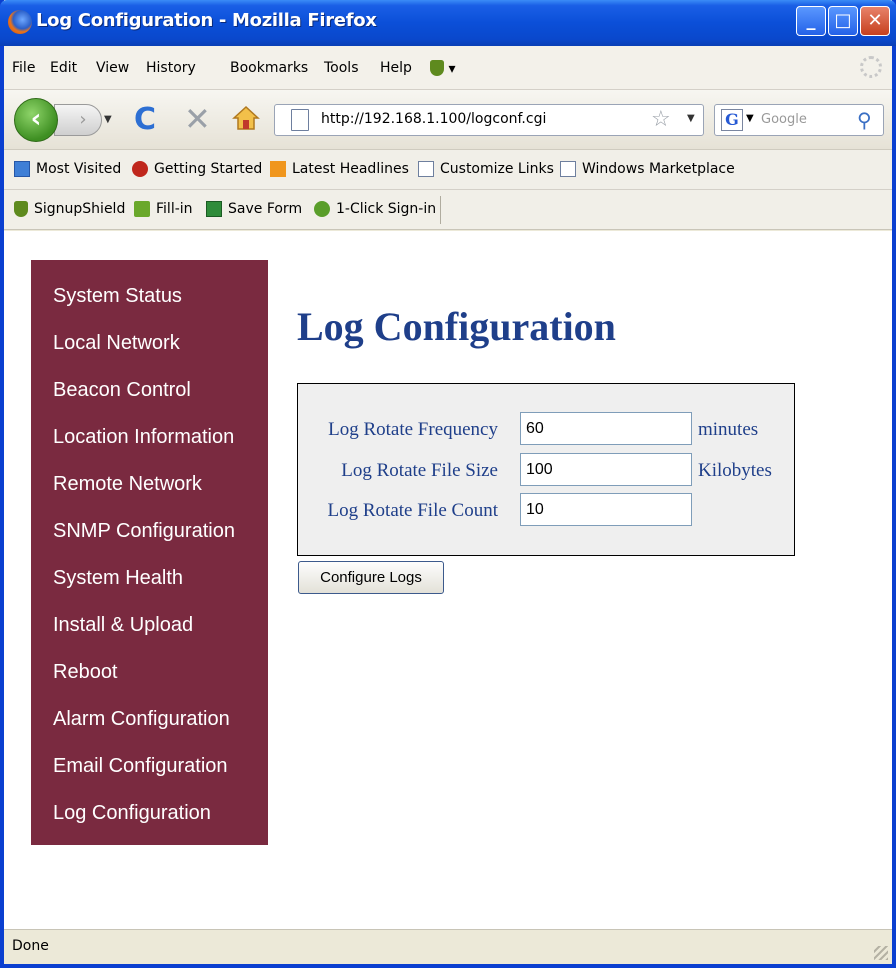 The width and height of the screenshot is (896, 968). Describe the element at coordinates (174, 209) in the screenshot. I see `addon-label: Fill-in` at that location.